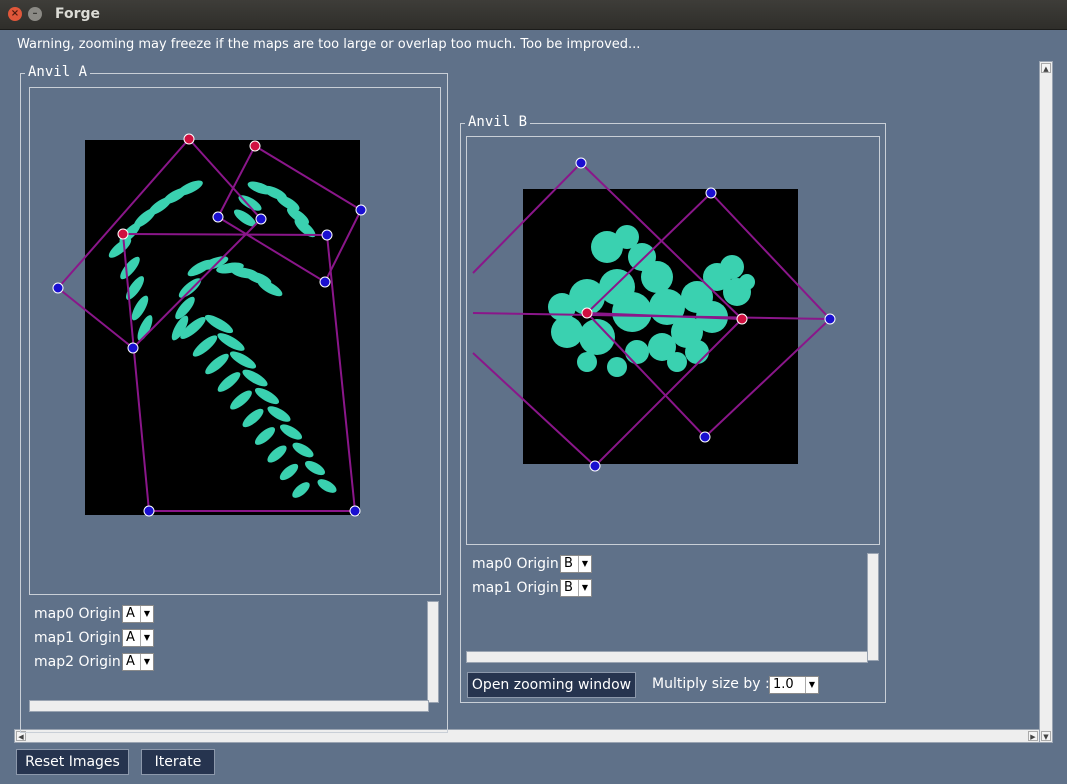 The width and height of the screenshot is (1067, 784). I want to click on open-zoom-window-button: Open zooming window, so click(551, 685).